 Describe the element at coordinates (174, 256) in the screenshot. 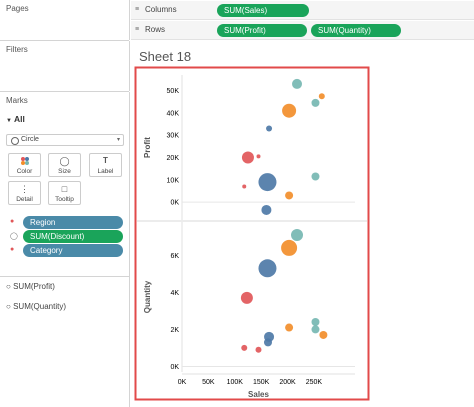

I see `y-tick-label: 6K` at that location.